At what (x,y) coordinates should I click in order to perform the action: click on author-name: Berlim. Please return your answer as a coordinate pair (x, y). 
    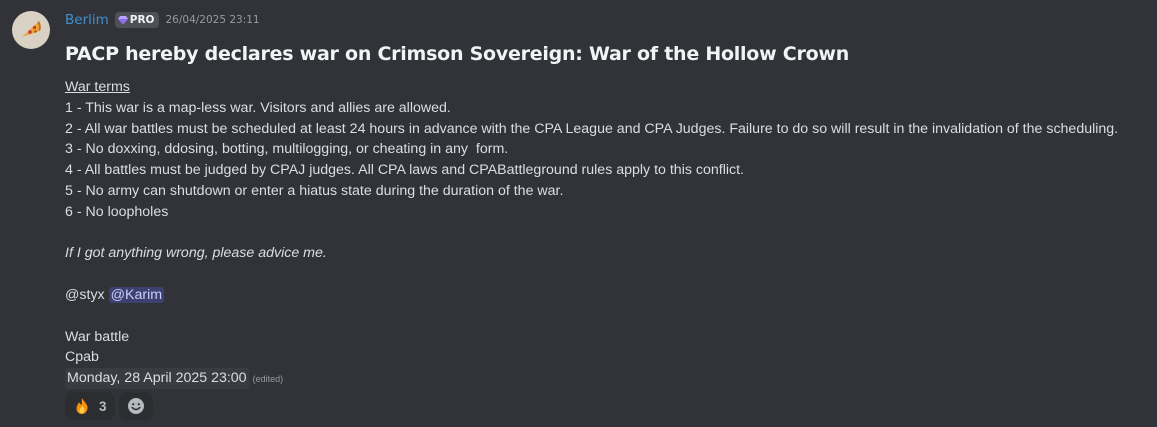
    Looking at the image, I should click on (87, 20).